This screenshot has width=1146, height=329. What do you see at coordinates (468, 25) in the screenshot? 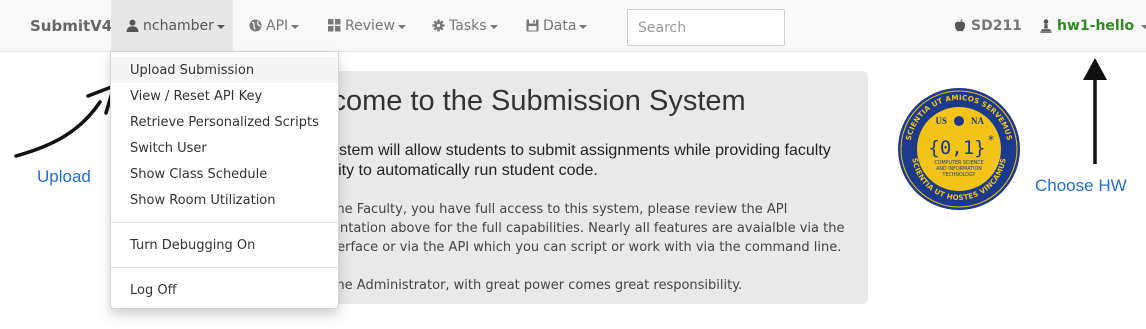
I see `tasks-menu-label: Tasks` at bounding box center [468, 25].